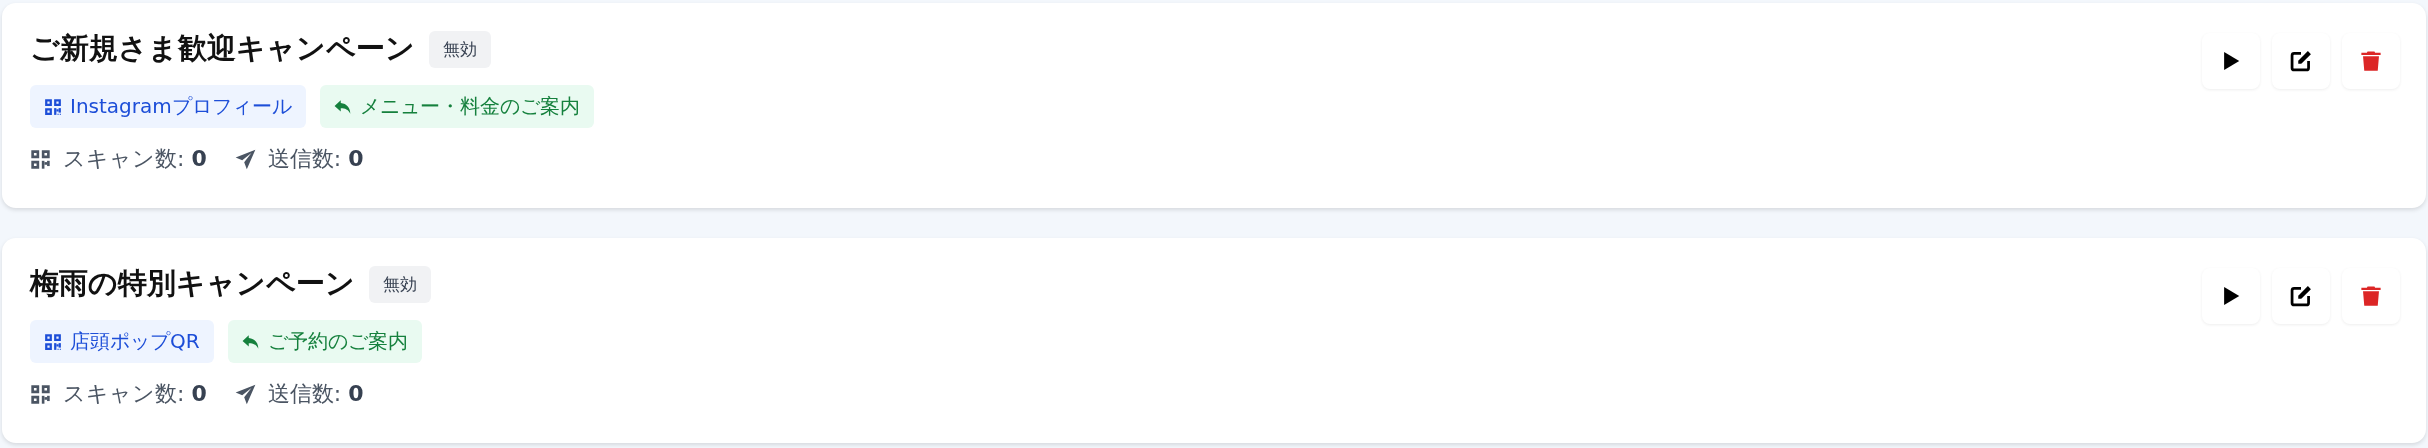  I want to click on campaign-title: 梅雨の特別キャンペーン, so click(192, 283).